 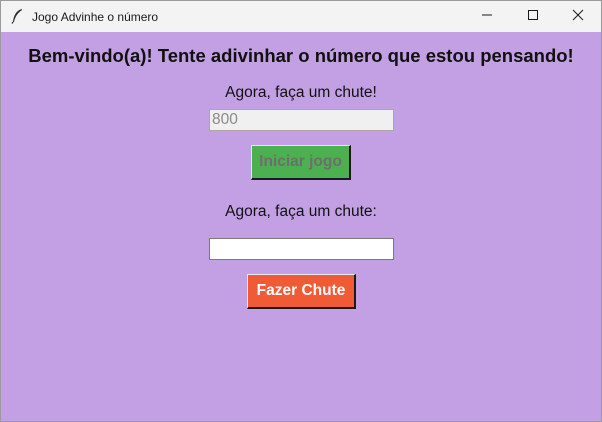 I want to click on guess-label: Agora, faça um chute:, so click(x=301, y=211).